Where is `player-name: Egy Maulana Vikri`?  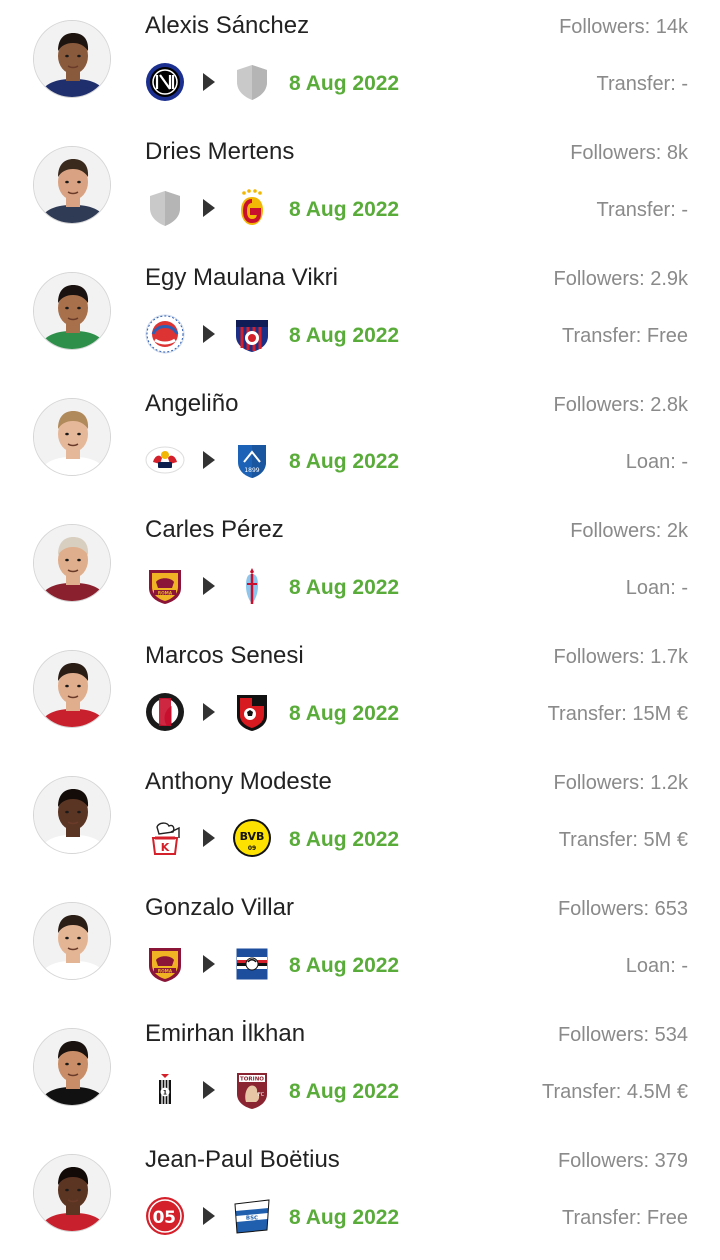
player-name: Egy Maulana Vikri is located at coordinates (241, 278).